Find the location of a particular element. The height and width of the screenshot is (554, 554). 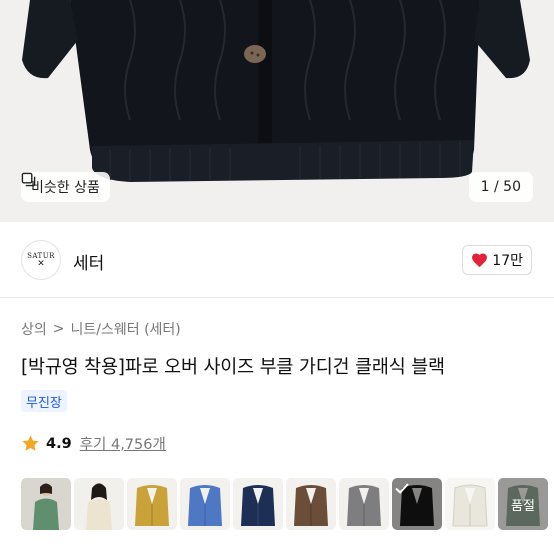

breadcrumb-item-knit: 니트/스웨터 (세터) is located at coordinates (126, 329).